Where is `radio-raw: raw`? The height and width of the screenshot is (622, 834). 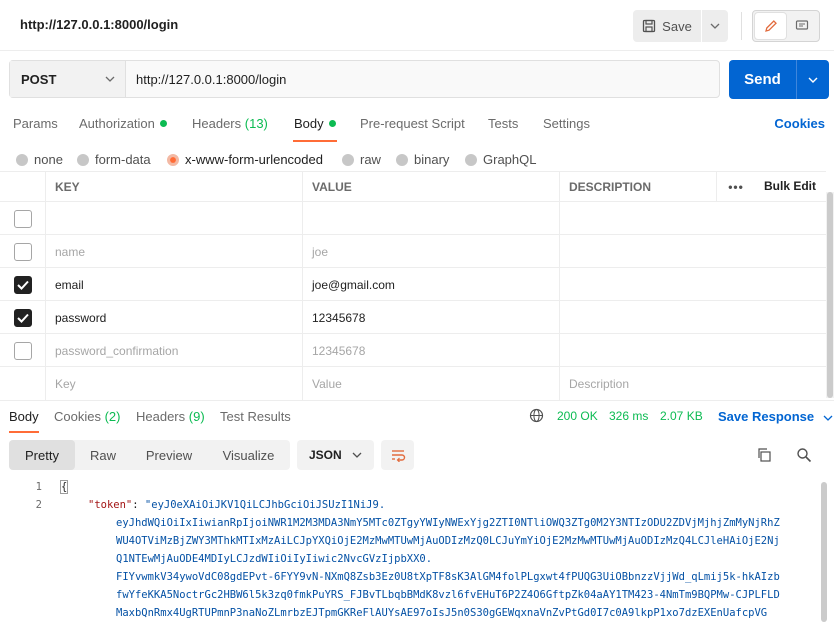 radio-raw: raw is located at coordinates (361, 159).